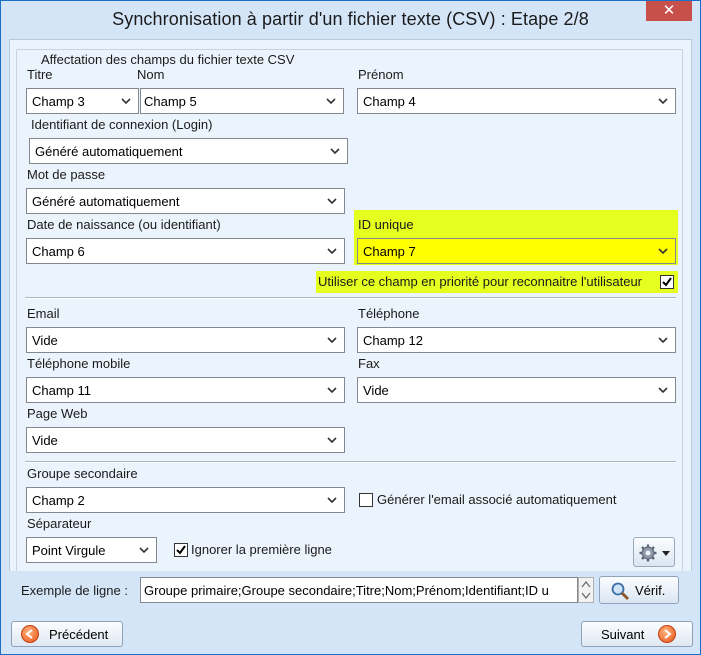  I want to click on settings-menu-button, so click(654, 552).